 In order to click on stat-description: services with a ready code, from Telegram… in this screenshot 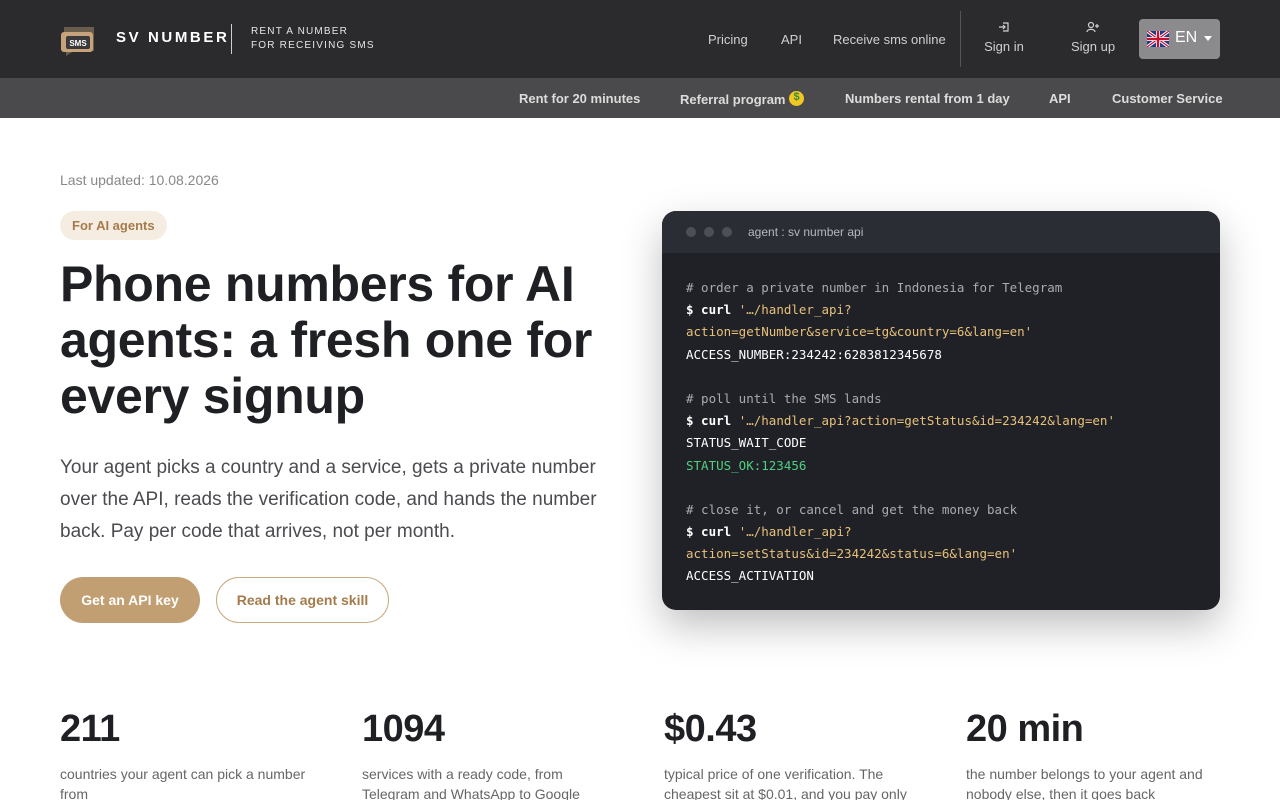, I will do `click(492, 782)`.